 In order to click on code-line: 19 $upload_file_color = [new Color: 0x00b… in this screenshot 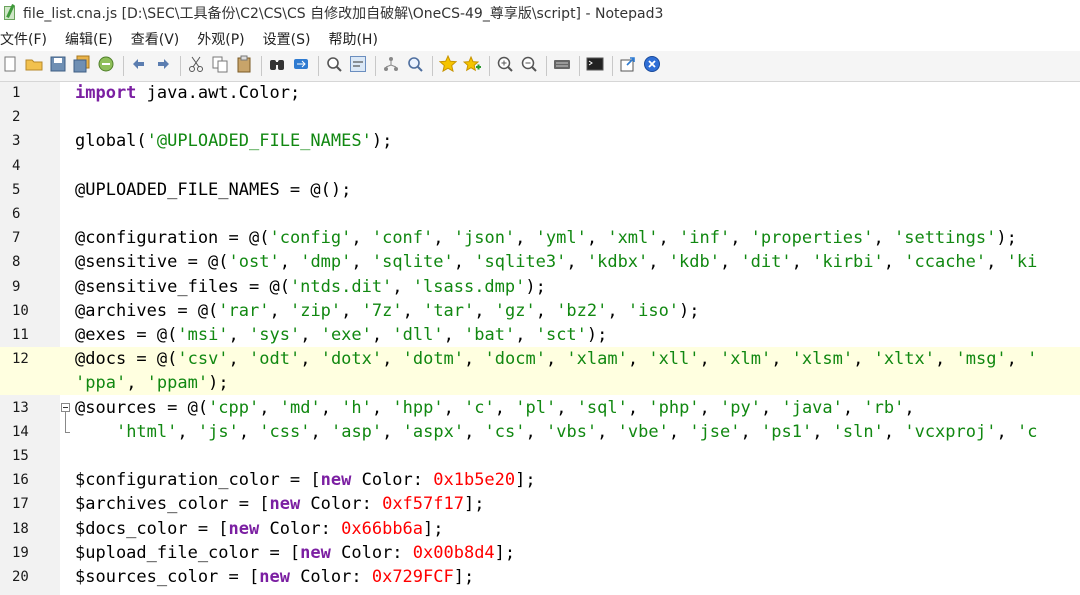, I will do `click(540, 553)`.